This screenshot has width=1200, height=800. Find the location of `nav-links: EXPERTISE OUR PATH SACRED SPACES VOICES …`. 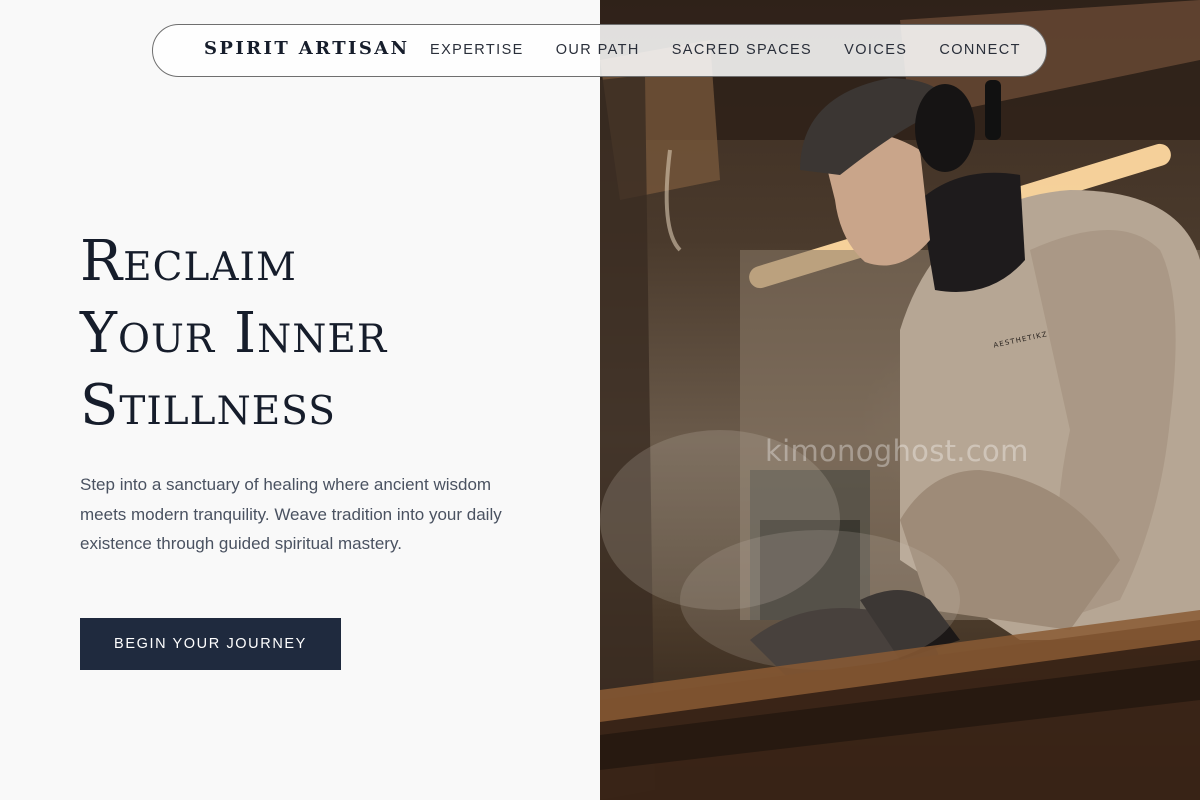

nav-links: EXPERTISE OUR PATH SACRED SPACES VOICES … is located at coordinates (741, 50).